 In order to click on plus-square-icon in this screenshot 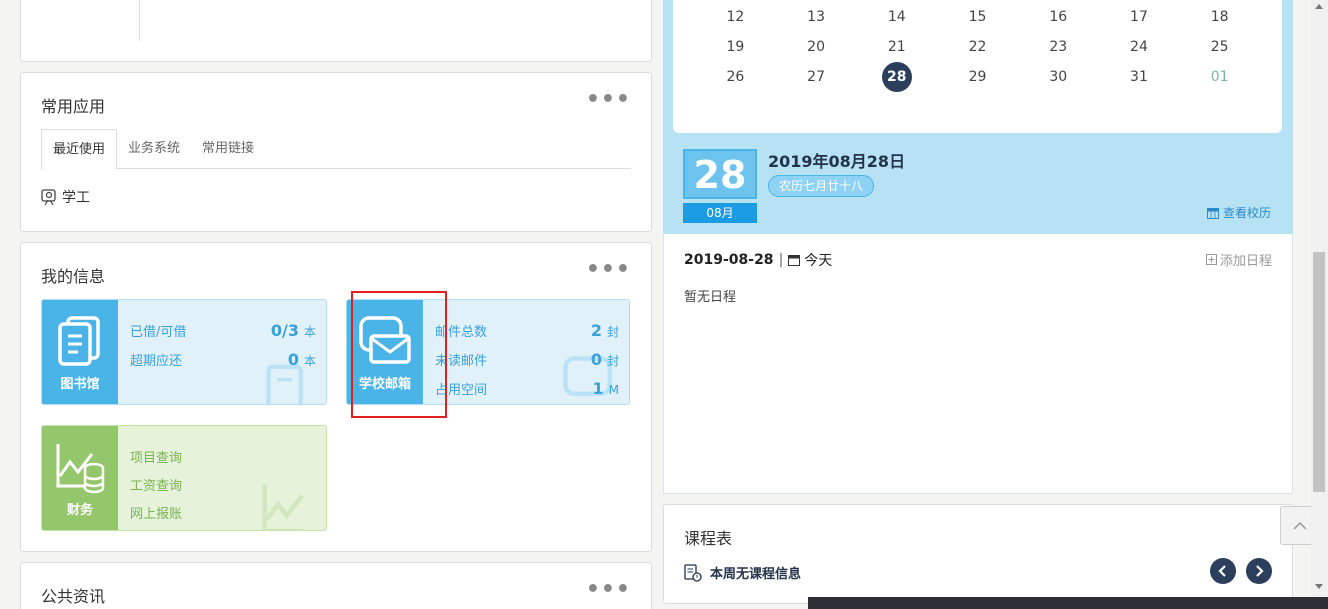, I will do `click(1211, 259)`.